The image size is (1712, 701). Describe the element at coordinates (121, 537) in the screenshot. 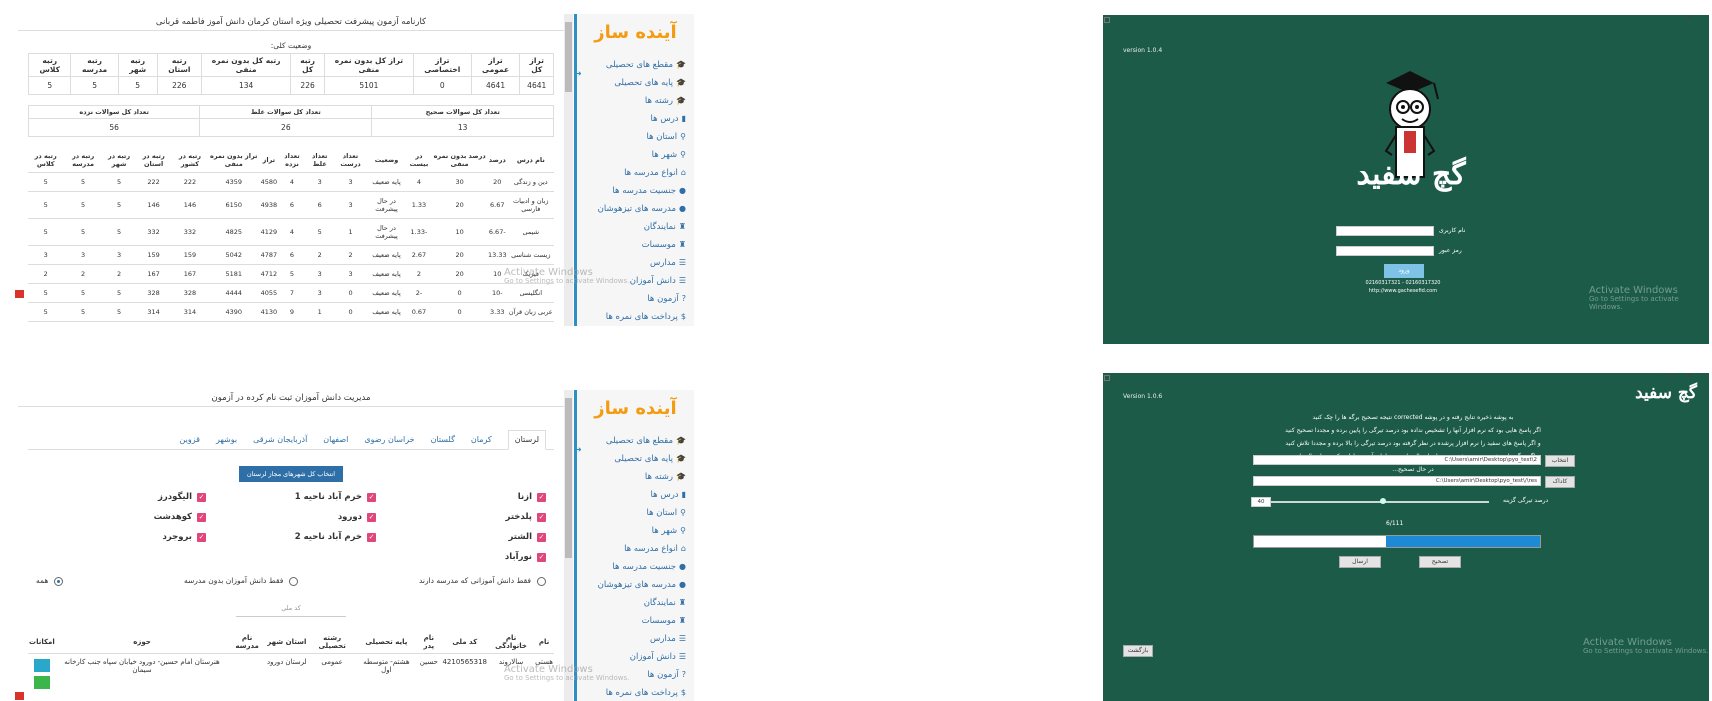

I see `city-checkbox: ✓ بروجرد` at that location.